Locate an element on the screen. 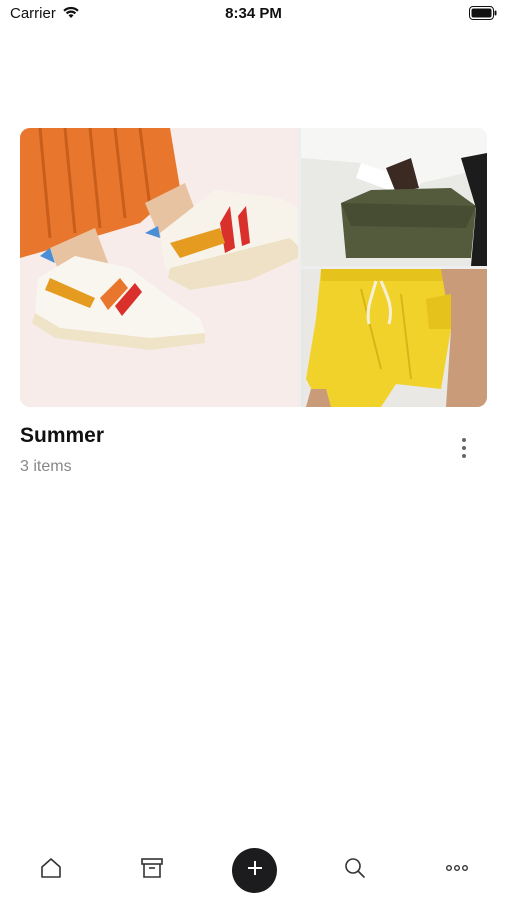 The height and width of the screenshot is (900, 507). home-icon is located at coordinates (51, 870).